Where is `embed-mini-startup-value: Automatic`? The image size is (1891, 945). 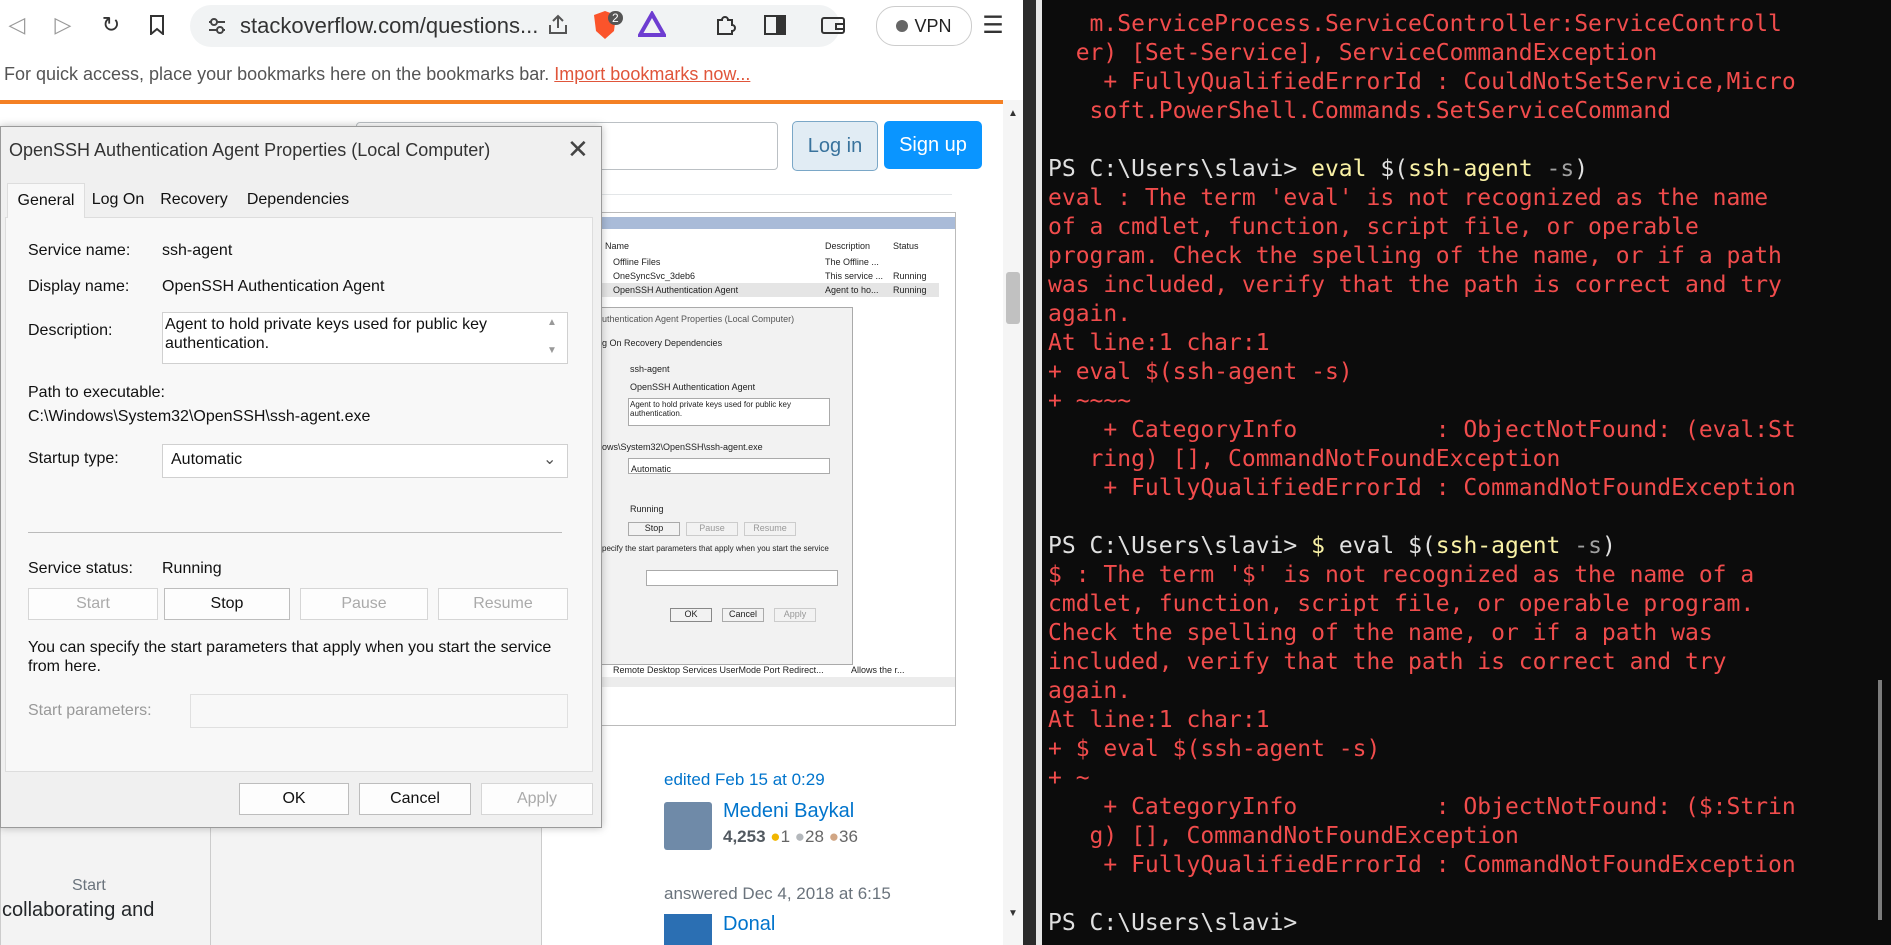
embed-mini-startup-value: Automatic is located at coordinates (651, 469).